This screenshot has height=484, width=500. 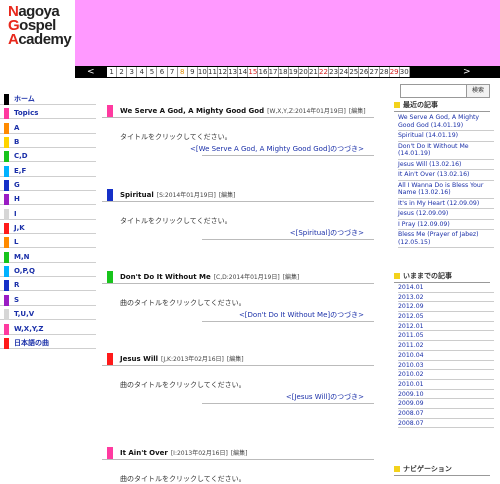 What do you see at coordinates (467, 72) in the screenshot?
I see `calendar-next-link: >` at bounding box center [467, 72].